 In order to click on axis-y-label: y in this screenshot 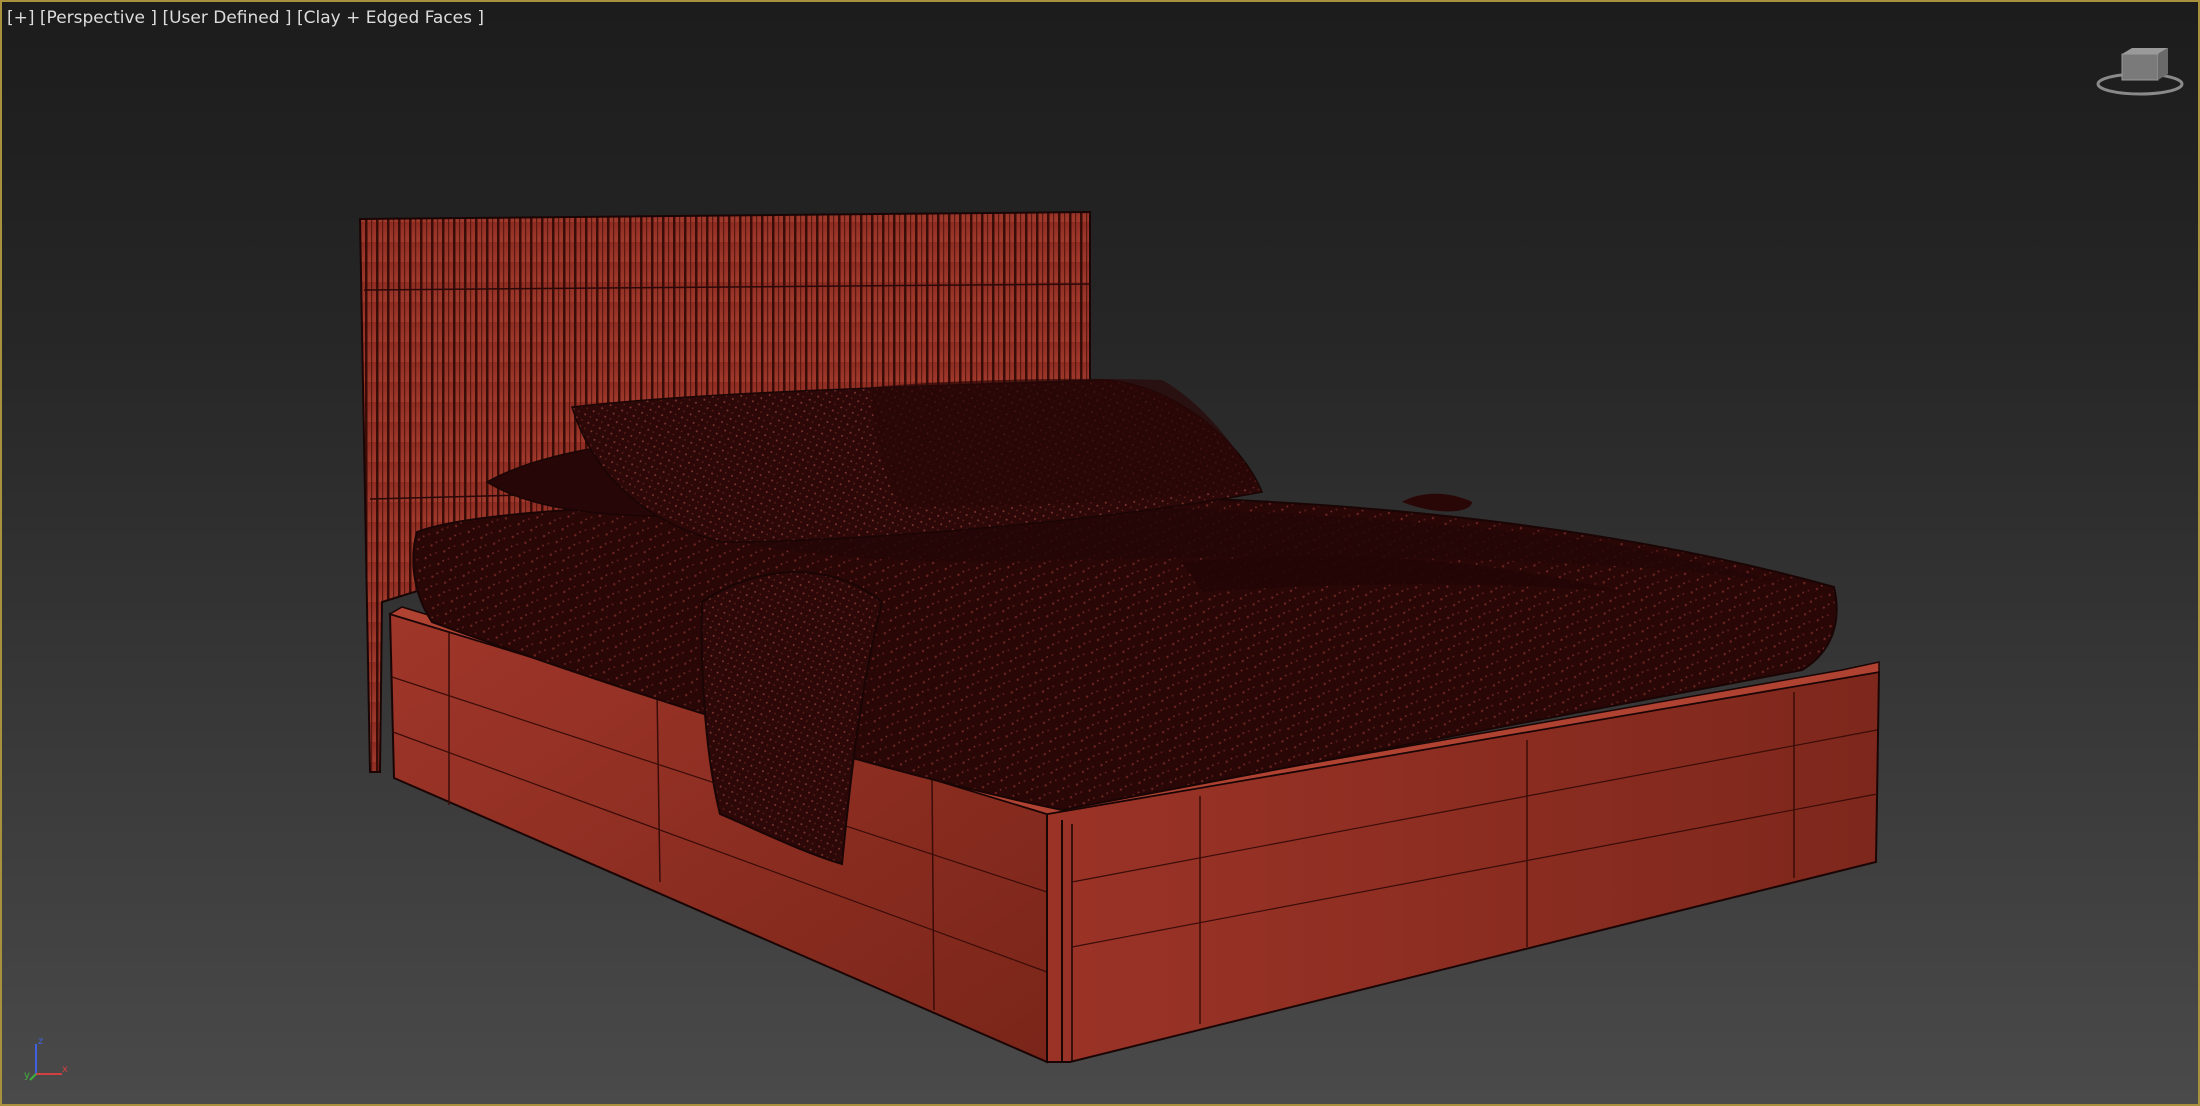, I will do `click(27, 1075)`.